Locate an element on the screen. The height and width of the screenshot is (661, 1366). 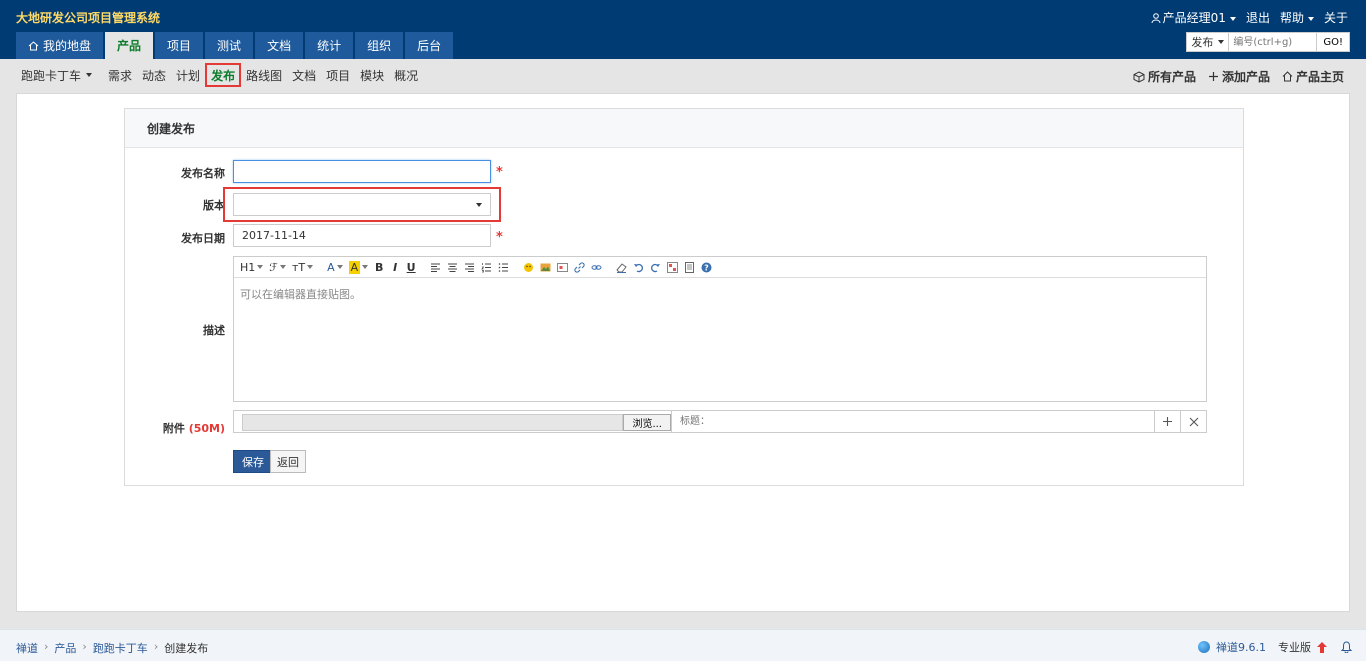
tab-my: 我的地盘 is located at coordinates (60, 45).